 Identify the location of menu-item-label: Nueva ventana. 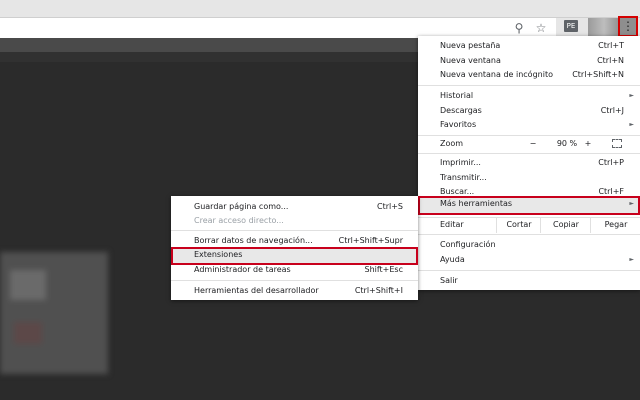
(470, 60).